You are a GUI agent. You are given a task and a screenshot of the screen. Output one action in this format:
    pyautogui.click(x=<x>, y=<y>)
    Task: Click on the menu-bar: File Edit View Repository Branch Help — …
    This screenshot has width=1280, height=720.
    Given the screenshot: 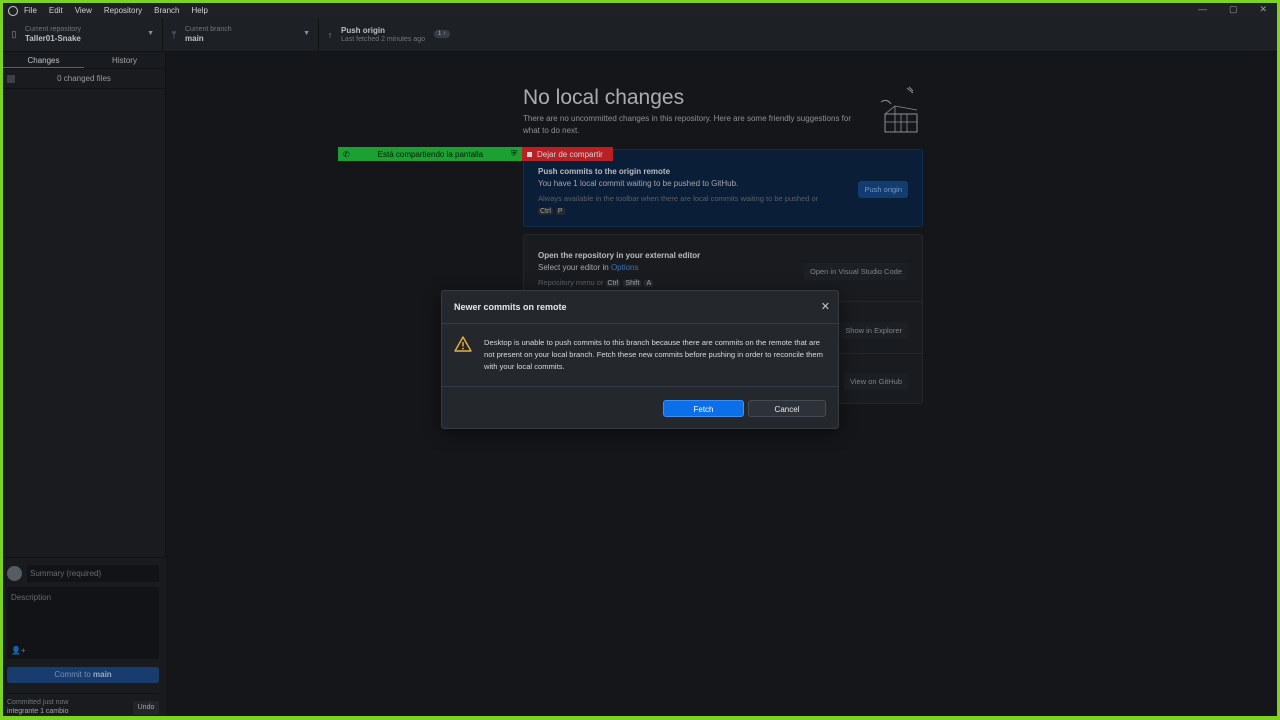 What is the action you would take?
    pyautogui.click(x=640, y=10)
    